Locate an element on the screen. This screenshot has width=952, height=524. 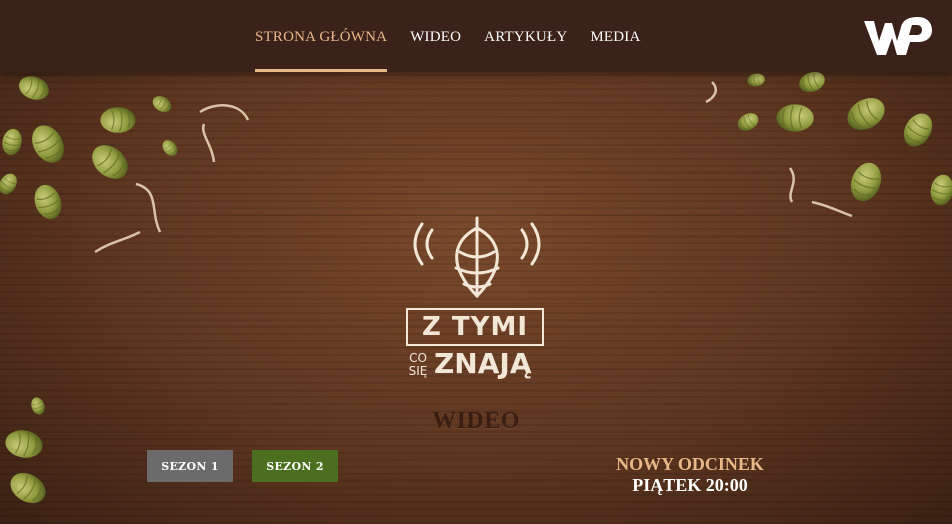
main-nav: STRONA GŁÓWNA WIDEO ARTYKUŁY MEDIA is located at coordinates (459, 36).